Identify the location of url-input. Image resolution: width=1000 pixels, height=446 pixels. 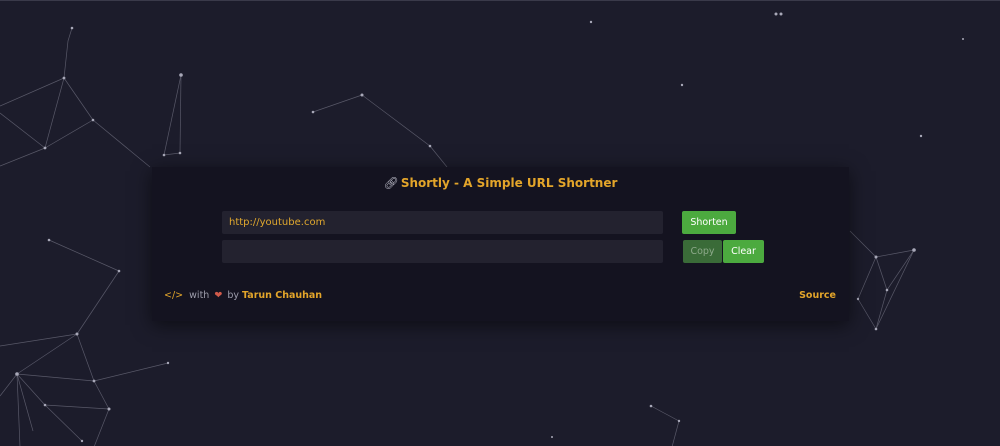
(442, 222).